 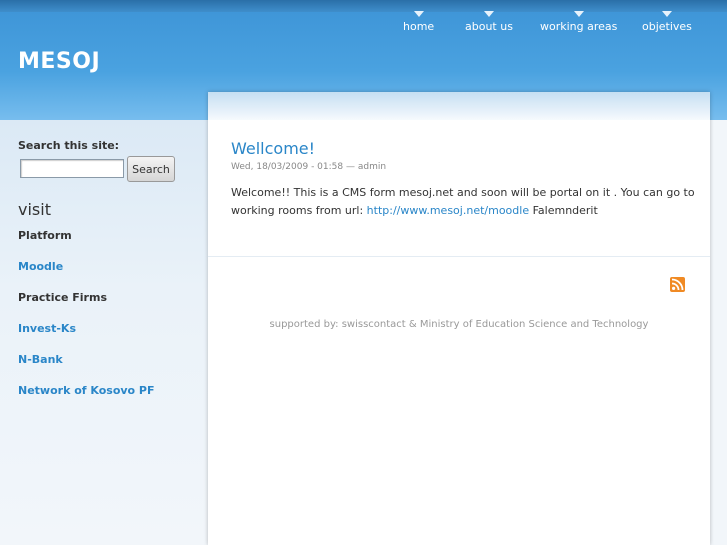 I want to click on primary-nav: home about us working areas objetives, so click(x=363, y=20).